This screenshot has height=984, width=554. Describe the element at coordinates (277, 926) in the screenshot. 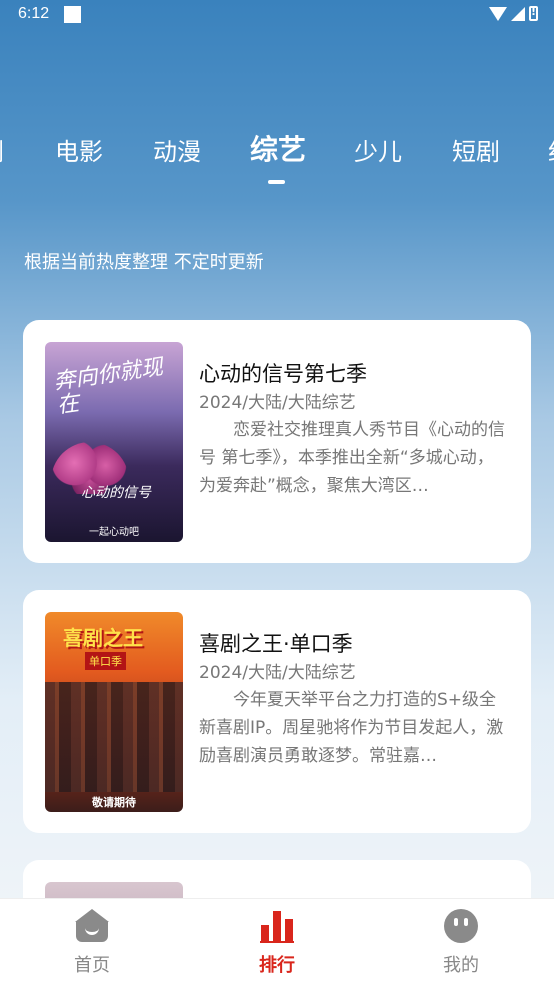

I see `bar-chart-icon` at that location.